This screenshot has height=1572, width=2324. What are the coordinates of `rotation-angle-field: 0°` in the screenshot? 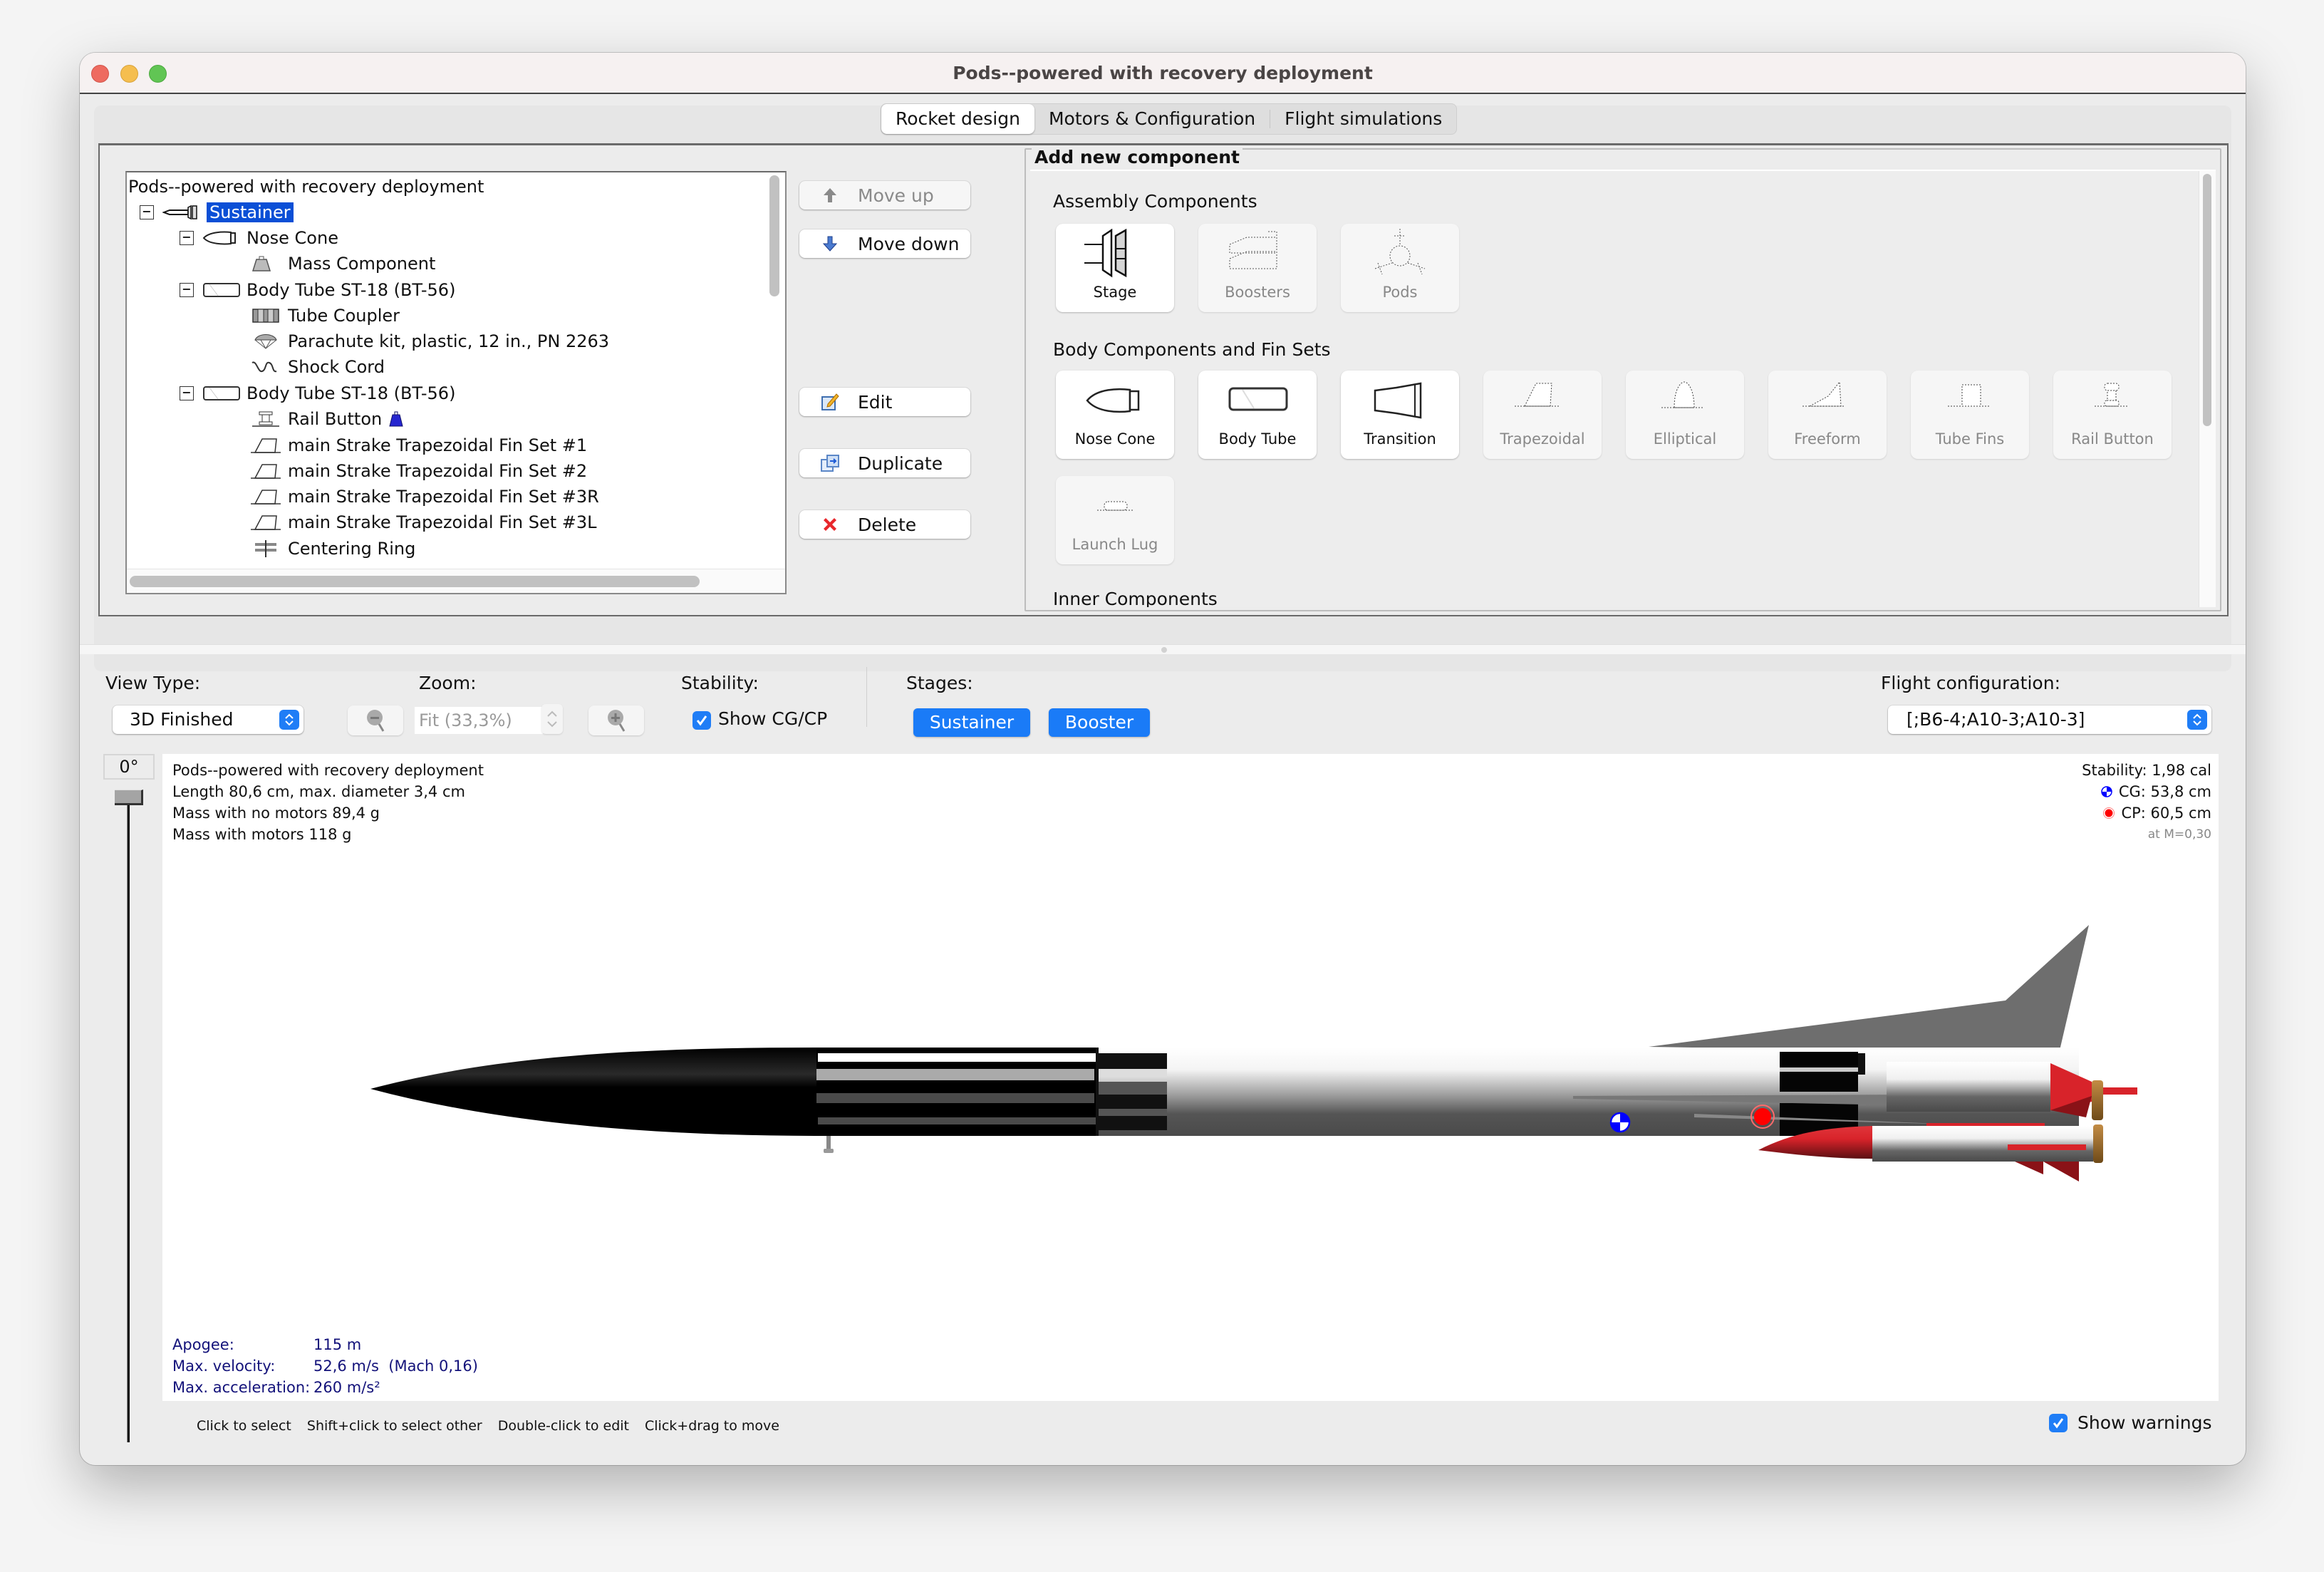 It's located at (129, 767).